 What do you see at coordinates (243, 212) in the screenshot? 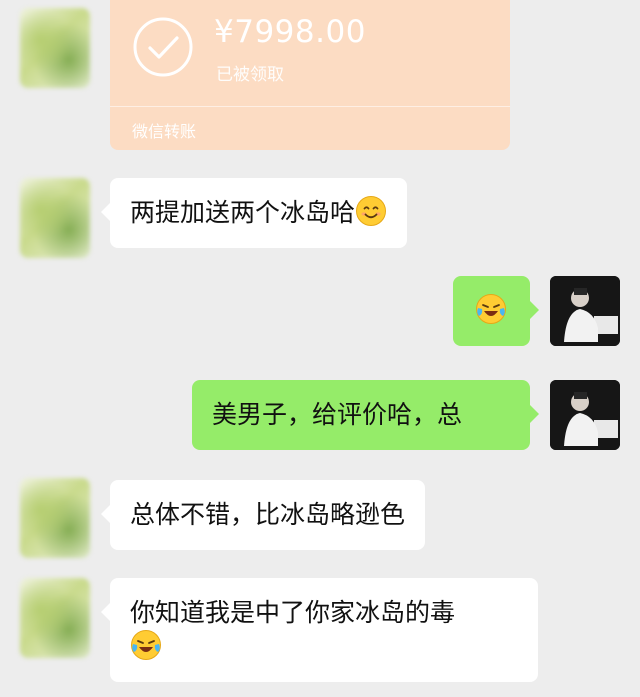
I see `message-text: 两提加送两个冰岛哈` at bounding box center [243, 212].